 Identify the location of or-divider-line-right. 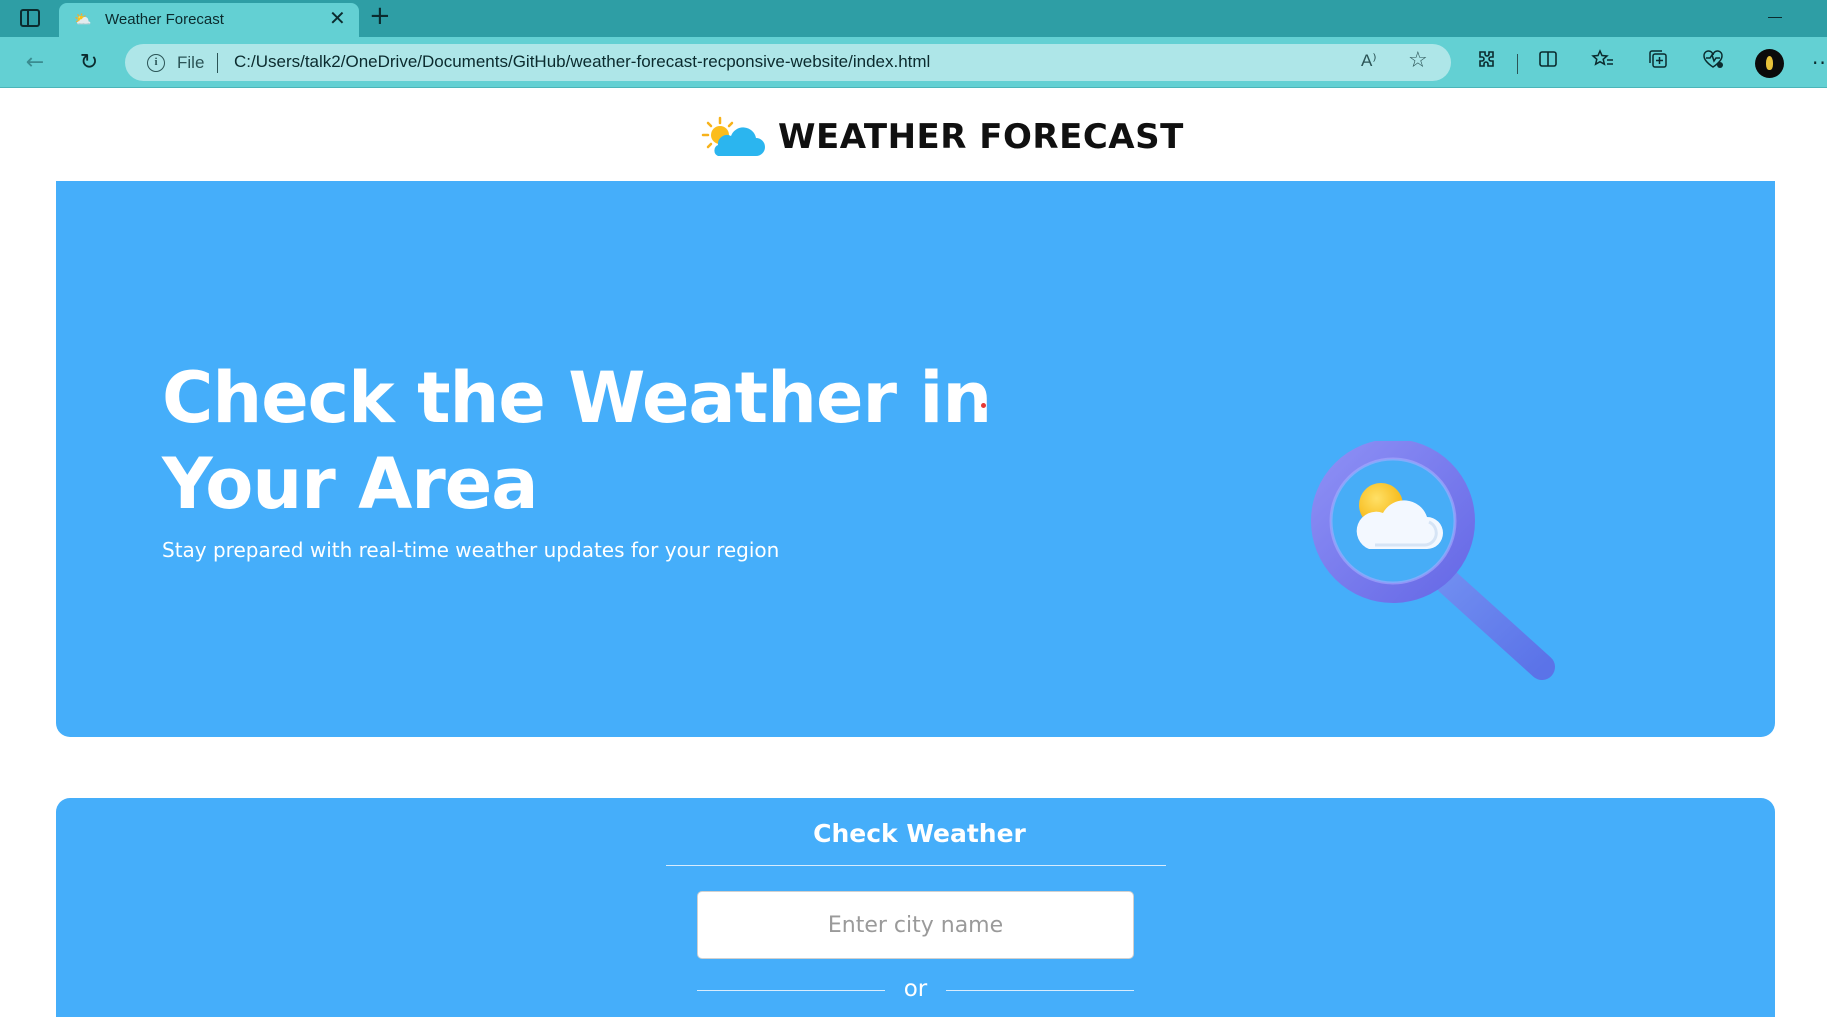
(1040, 990).